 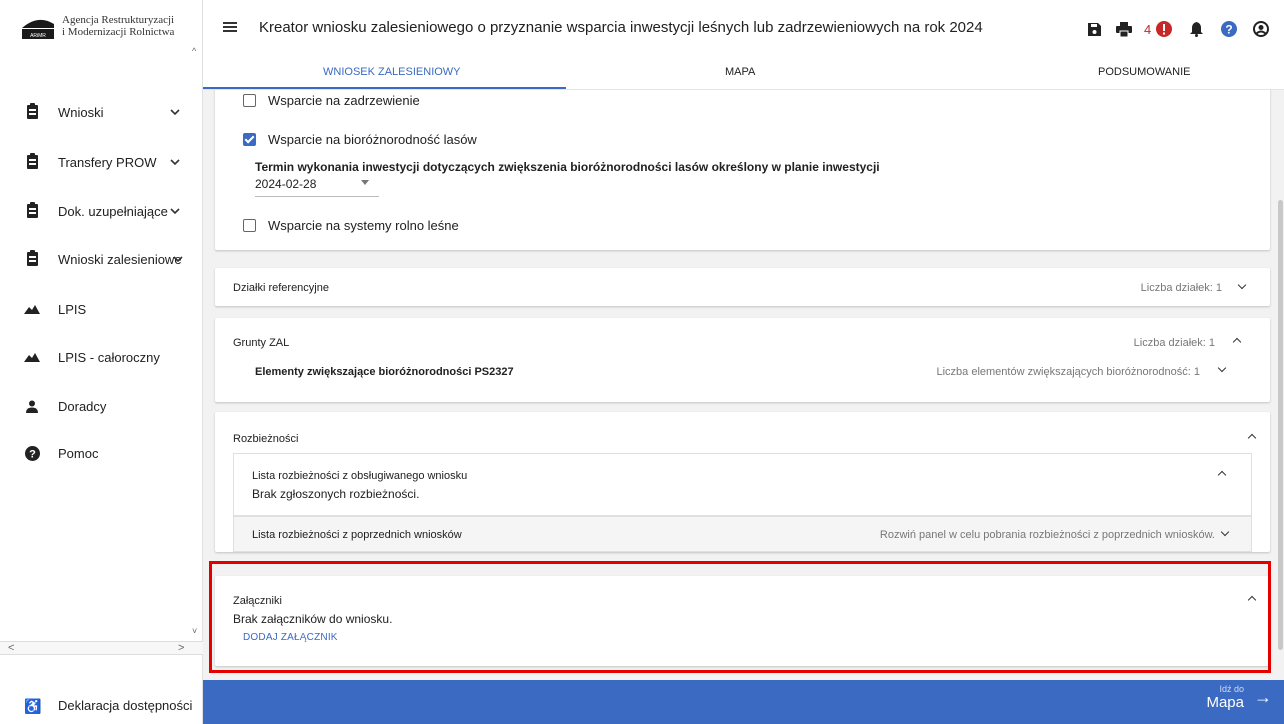 What do you see at coordinates (1231, 689) in the screenshot?
I see `goto-small-label: Idź do` at bounding box center [1231, 689].